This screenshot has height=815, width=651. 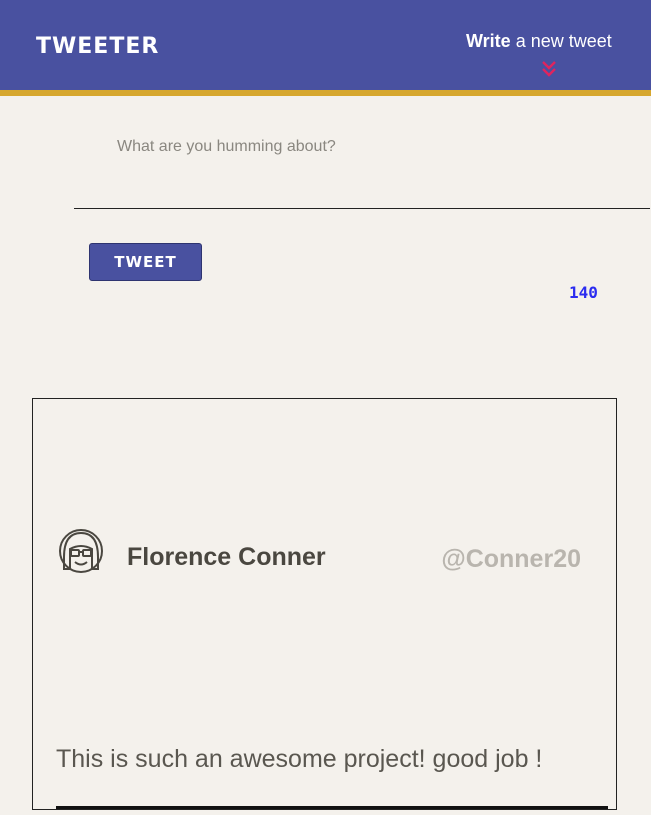 What do you see at coordinates (97, 46) in the screenshot?
I see `brand-logo: TWEETER` at bounding box center [97, 46].